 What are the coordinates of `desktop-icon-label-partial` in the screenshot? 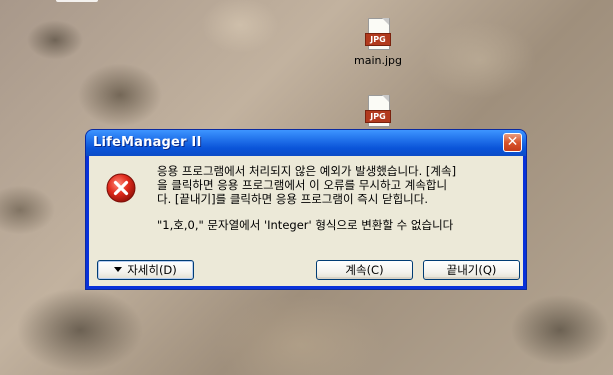 It's located at (77, 1).